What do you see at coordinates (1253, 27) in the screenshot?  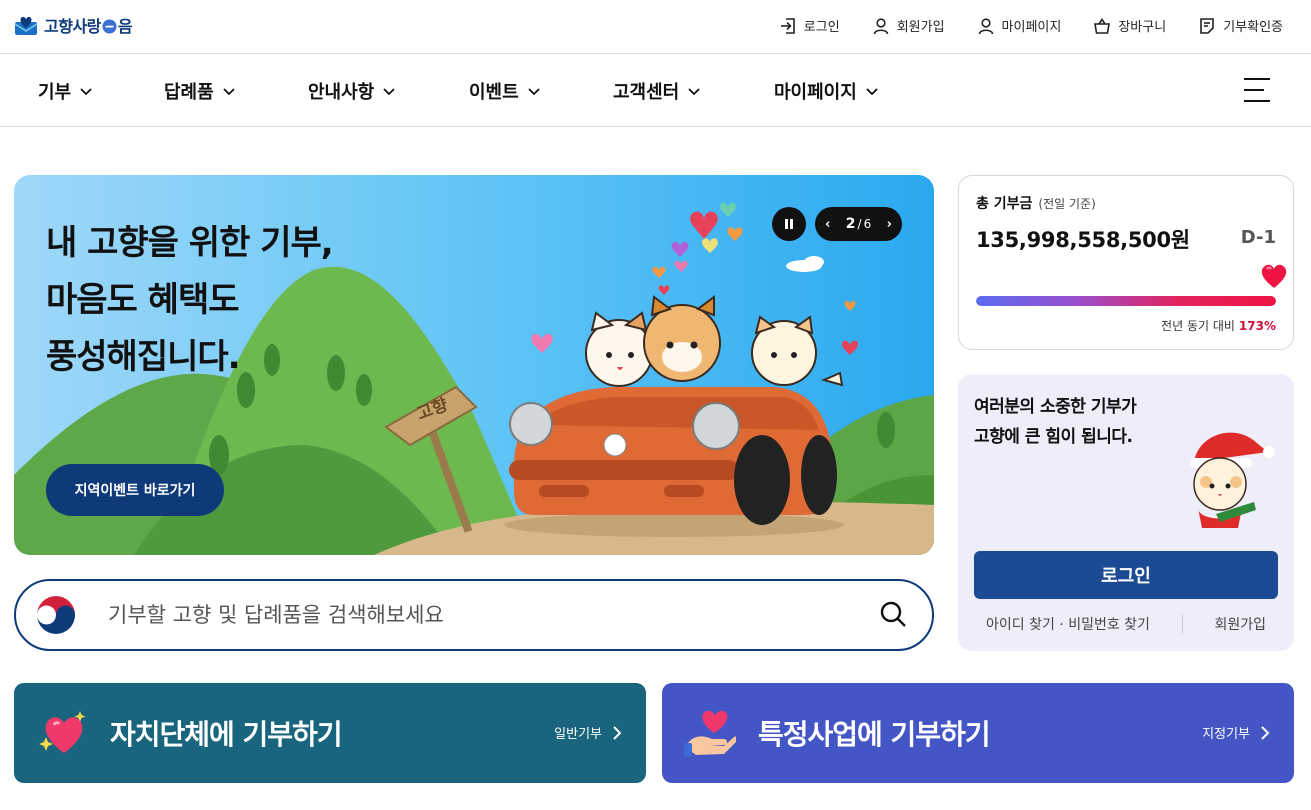 I see `util-certificate-label: 기부확인증` at bounding box center [1253, 27].